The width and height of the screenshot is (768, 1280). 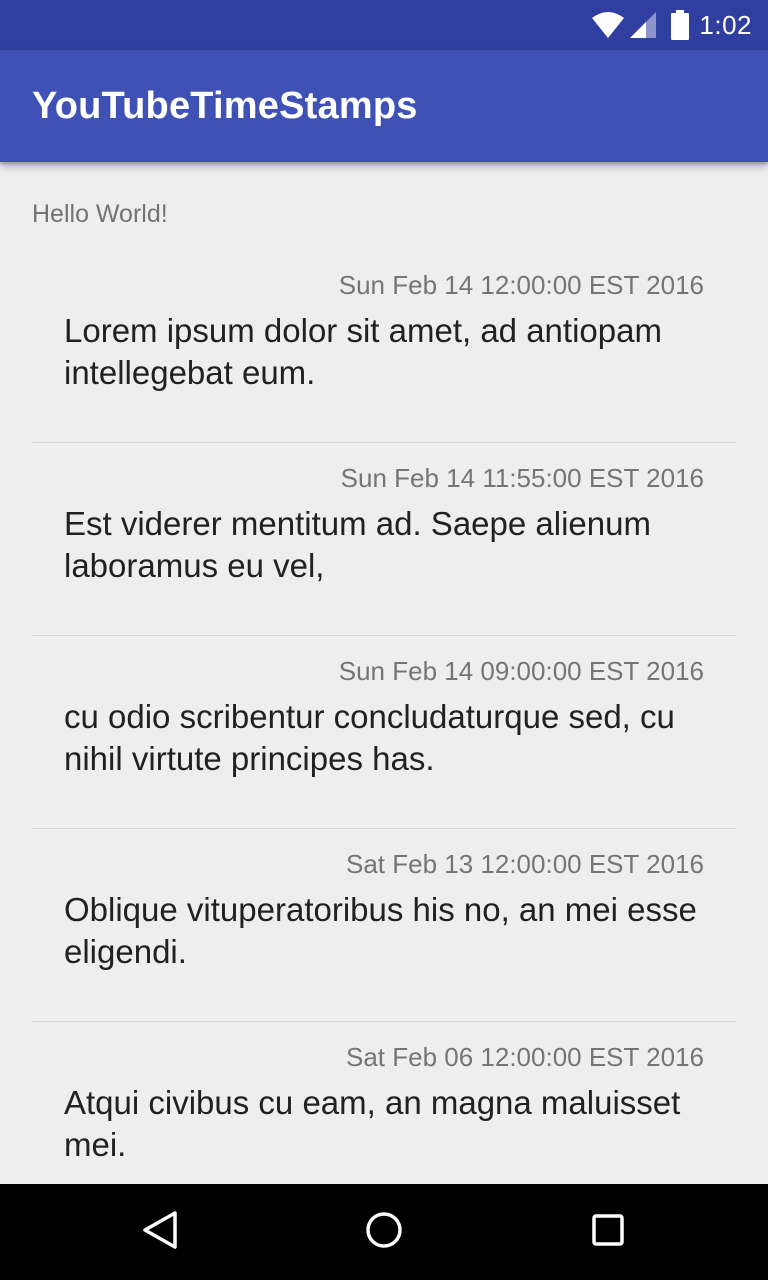 What do you see at coordinates (608, 25) in the screenshot?
I see `wifi-icon` at bounding box center [608, 25].